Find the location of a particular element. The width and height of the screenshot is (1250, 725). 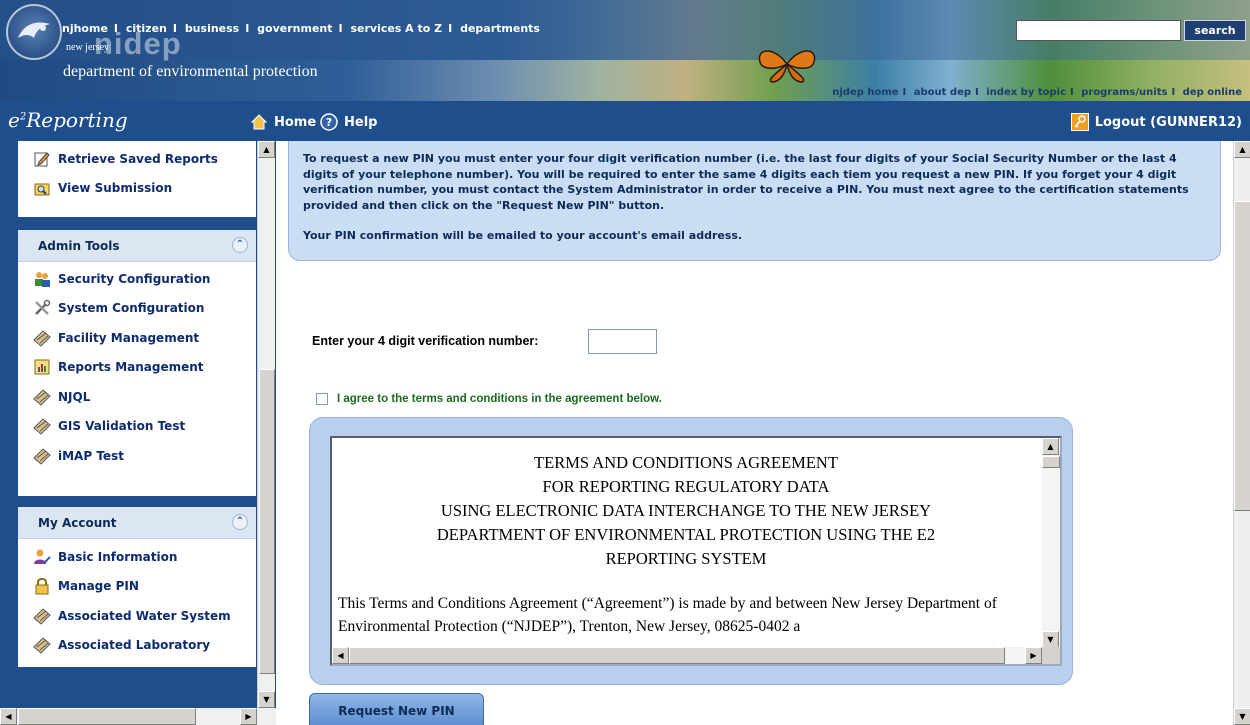

agree-checkbox is located at coordinates (322, 399).